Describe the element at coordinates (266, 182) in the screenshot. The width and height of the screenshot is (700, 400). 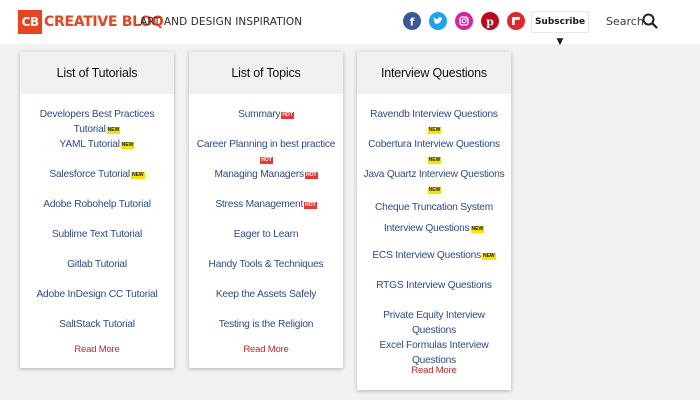
I see `list-item: Managing Managers HOT` at that location.